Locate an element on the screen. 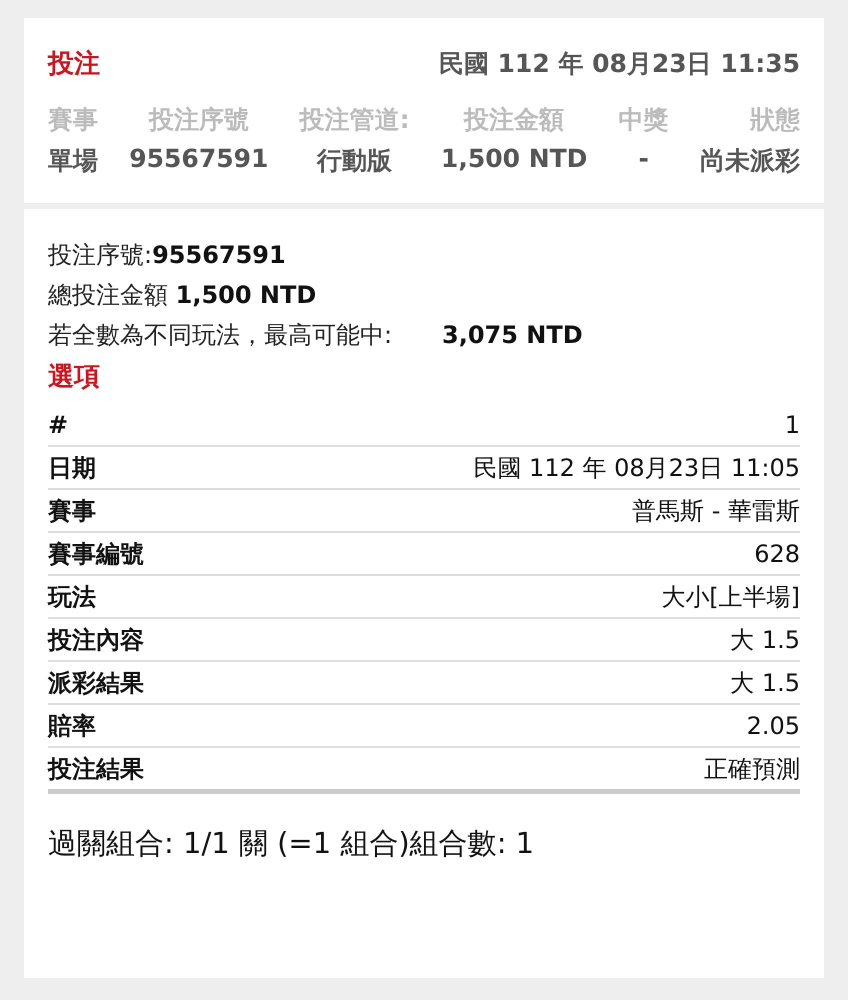  row-label: 賠率 is located at coordinates (72, 726).